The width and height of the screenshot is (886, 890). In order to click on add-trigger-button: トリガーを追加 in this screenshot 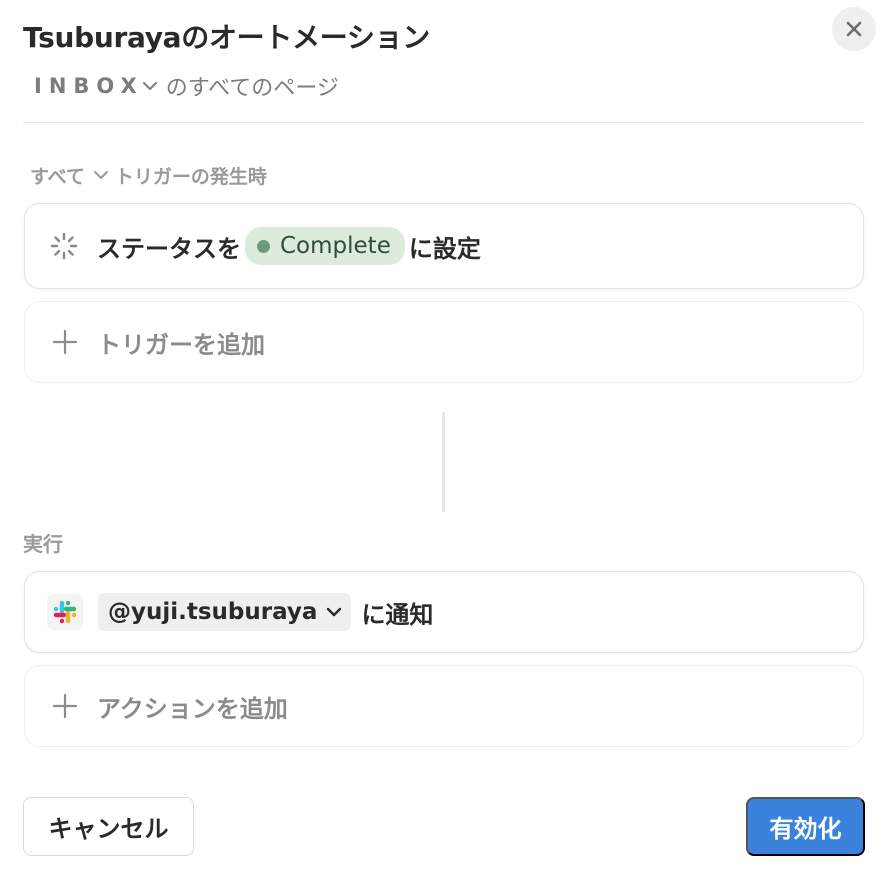, I will do `click(444, 342)`.